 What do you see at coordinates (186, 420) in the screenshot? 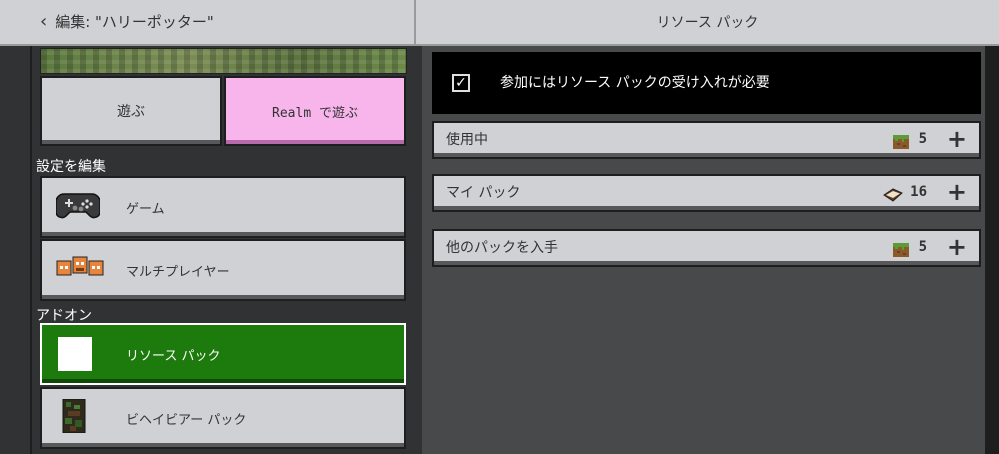
I see `addon-item-behavior-packs-label: ビヘイビアー パック` at bounding box center [186, 420].